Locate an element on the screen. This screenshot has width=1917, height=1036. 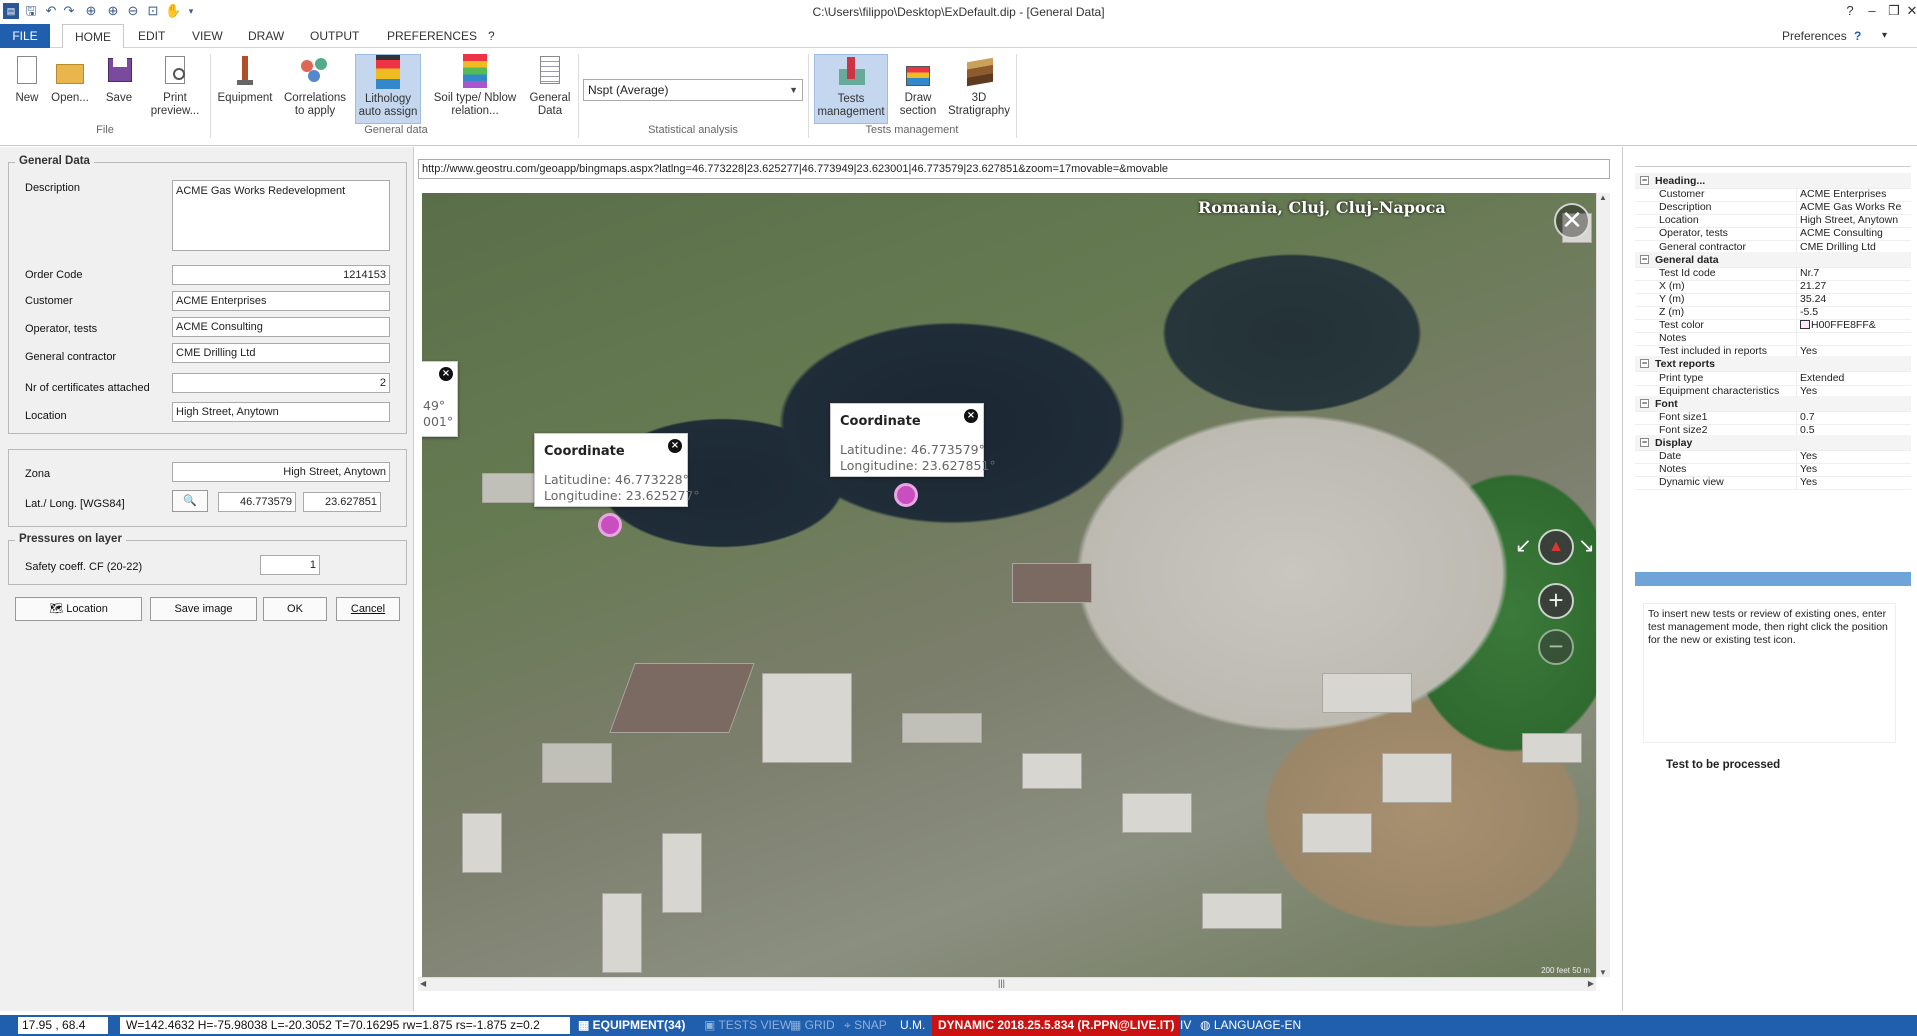
rotate-left-icon: ↙ is located at coordinates (1523, 545).